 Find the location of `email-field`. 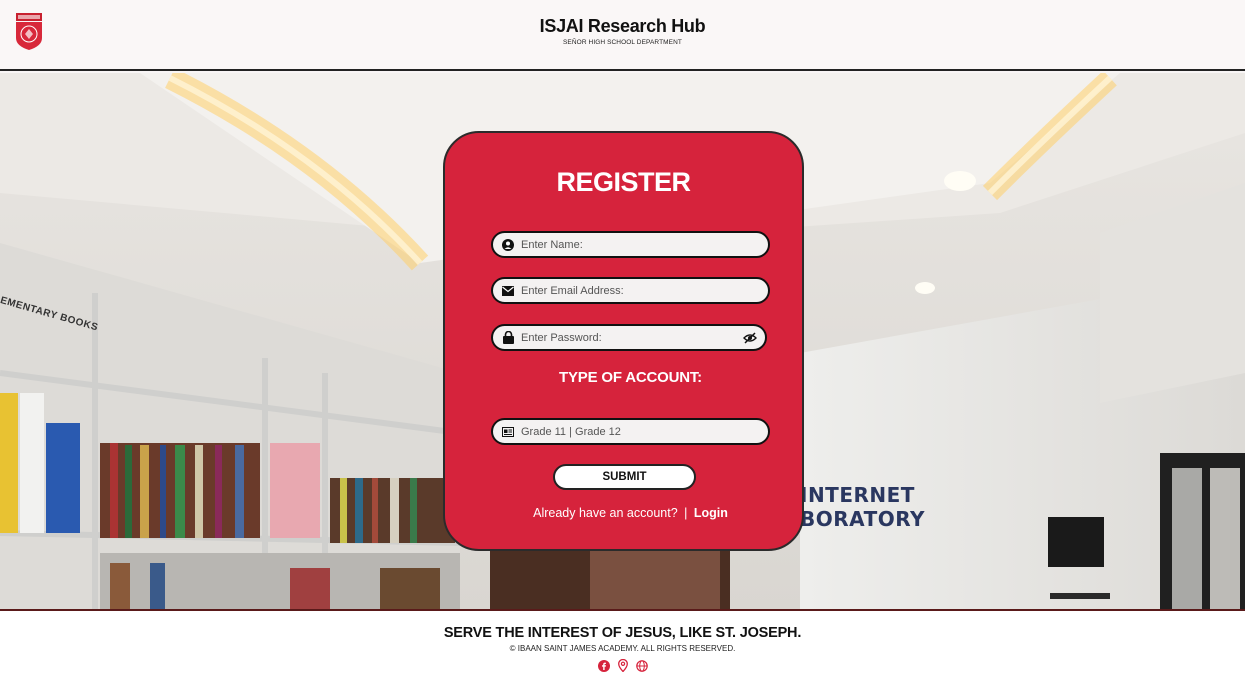

email-field is located at coordinates (630, 290).